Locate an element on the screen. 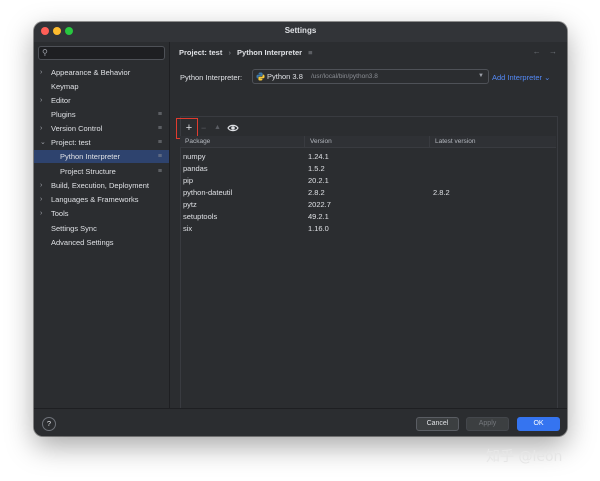 This screenshot has height=481, width=600. sidebar-item-tools: › Tools is located at coordinates (101, 213).